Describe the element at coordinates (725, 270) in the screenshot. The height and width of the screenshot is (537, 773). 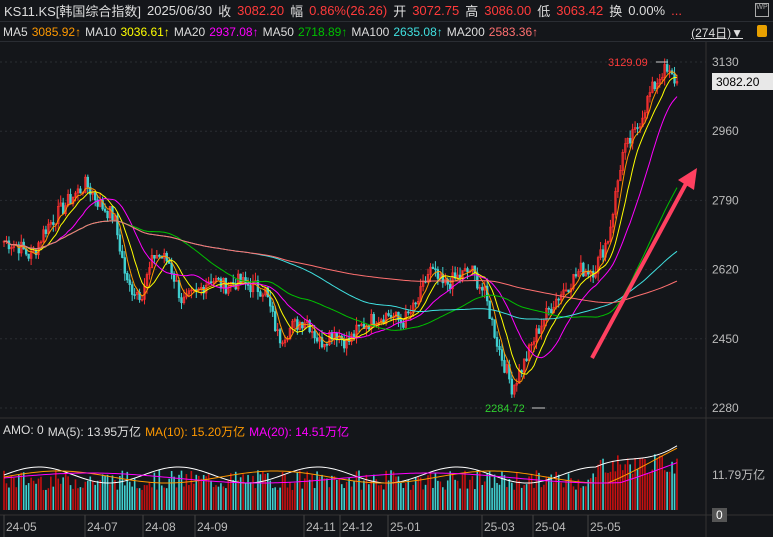
I see `price-axis-label: 2620` at that location.